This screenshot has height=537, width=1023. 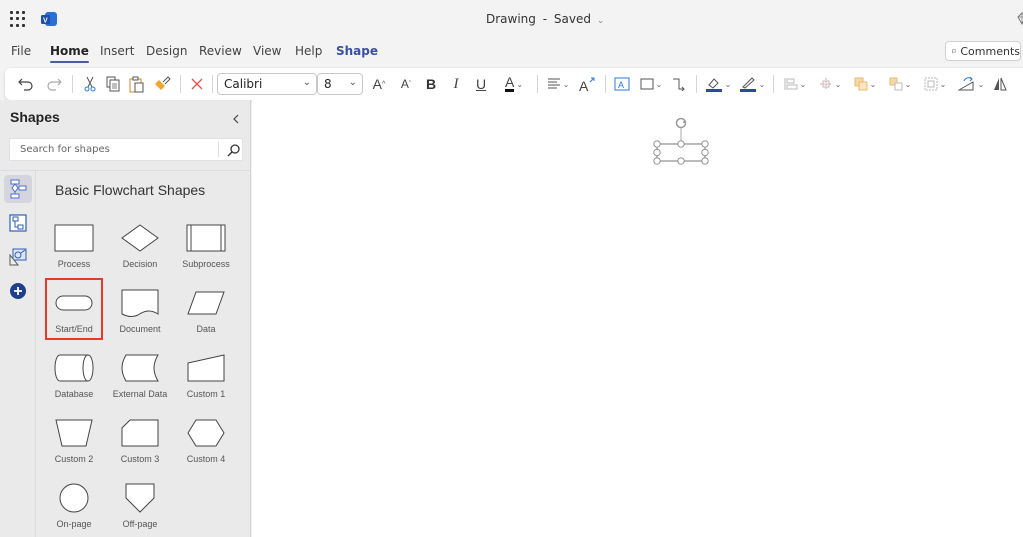 What do you see at coordinates (74, 374) in the screenshot?
I see `shape-database: Database` at bounding box center [74, 374].